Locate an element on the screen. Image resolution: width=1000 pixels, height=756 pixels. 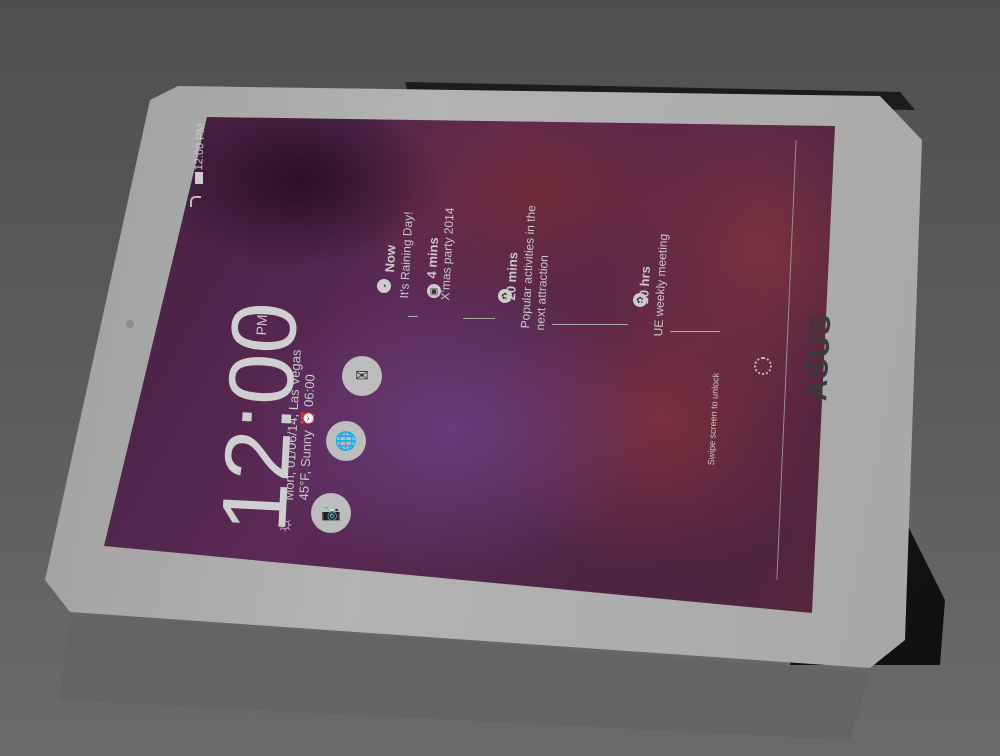
email-shortcut-button: ✉ is located at coordinates (362, 376).